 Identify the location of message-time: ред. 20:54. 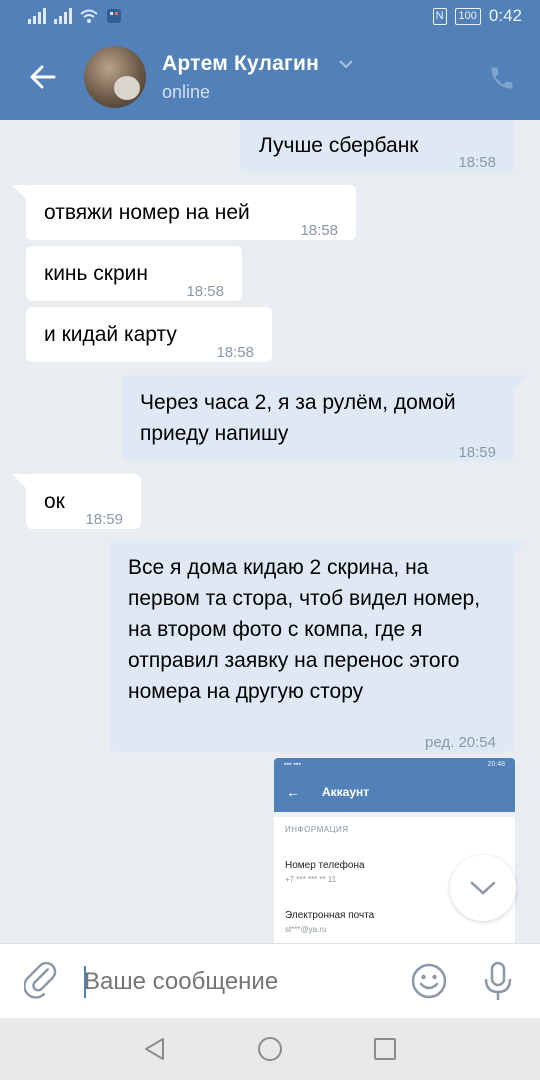
(460, 742).